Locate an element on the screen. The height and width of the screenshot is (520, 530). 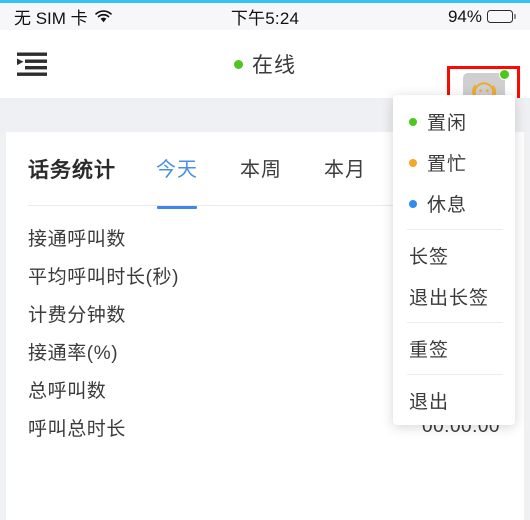
status-dot-green is located at coordinates (413, 121).